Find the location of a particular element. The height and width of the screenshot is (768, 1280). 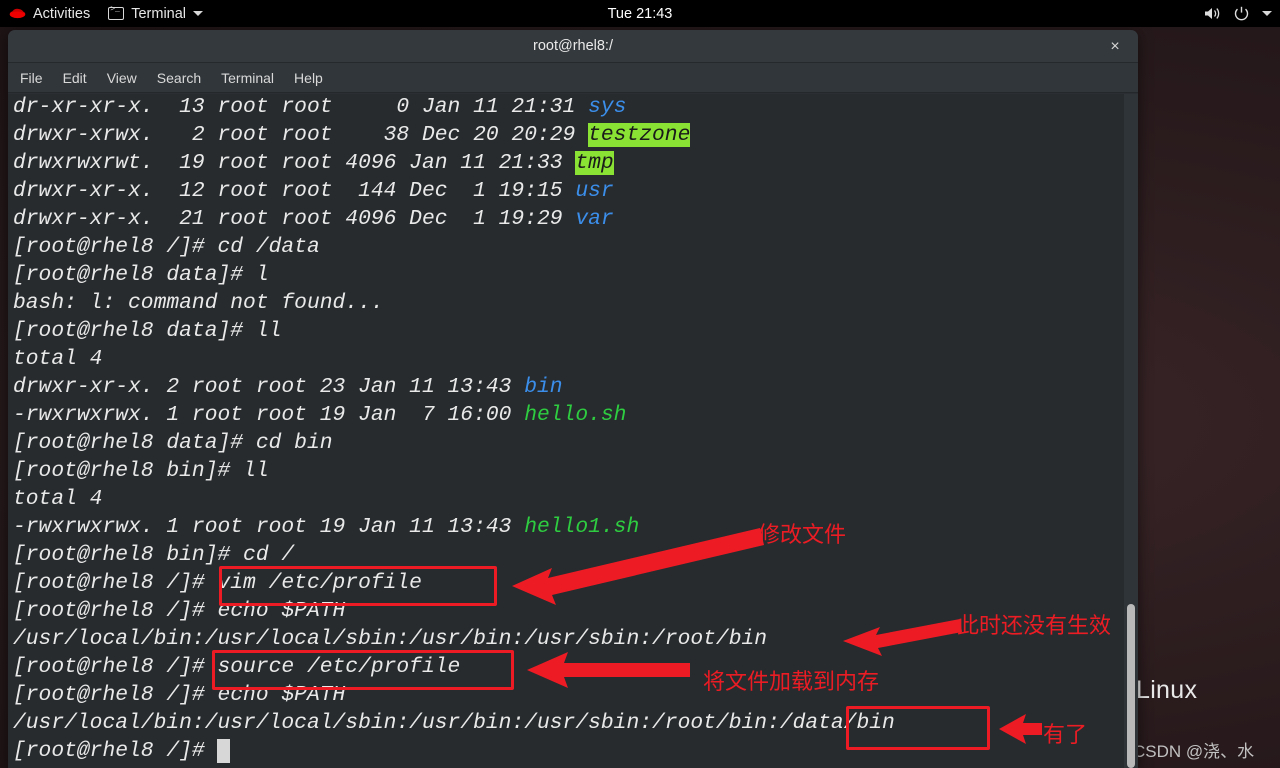

terminal-span: [root@rhel8 /]# cd /data is located at coordinates (166, 247).